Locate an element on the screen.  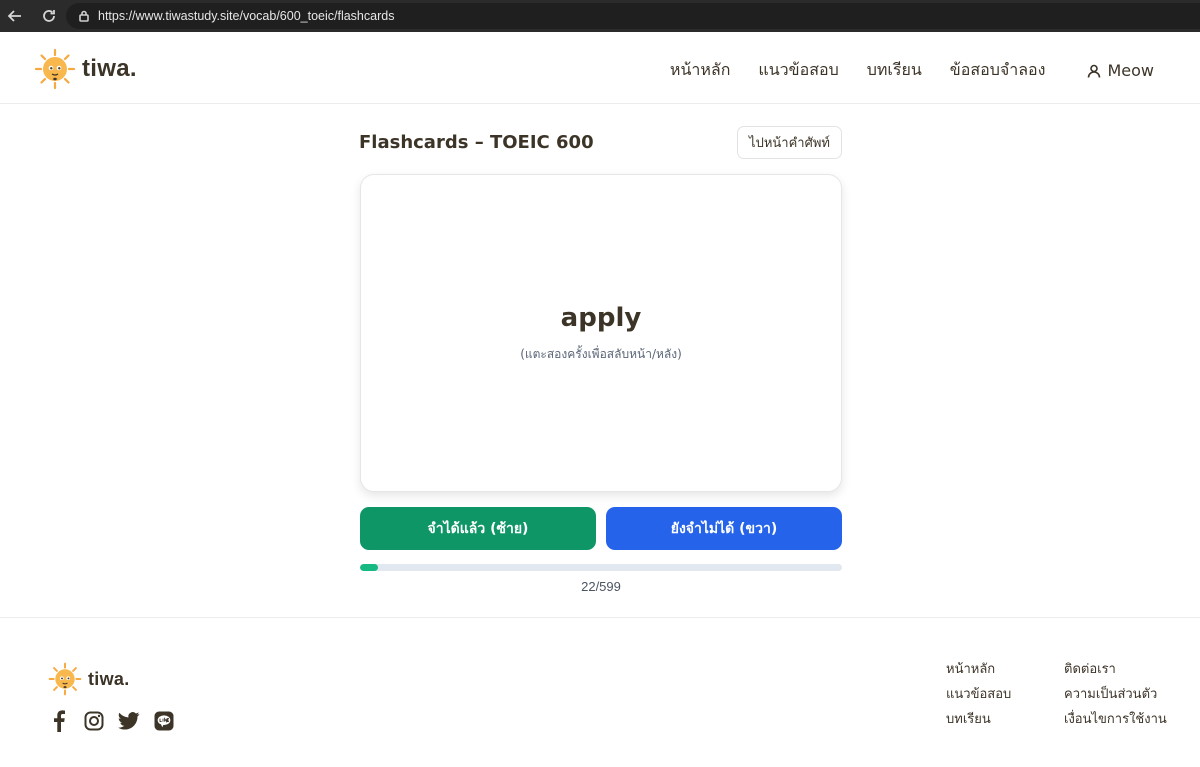
social-links is located at coordinates (118, 721).